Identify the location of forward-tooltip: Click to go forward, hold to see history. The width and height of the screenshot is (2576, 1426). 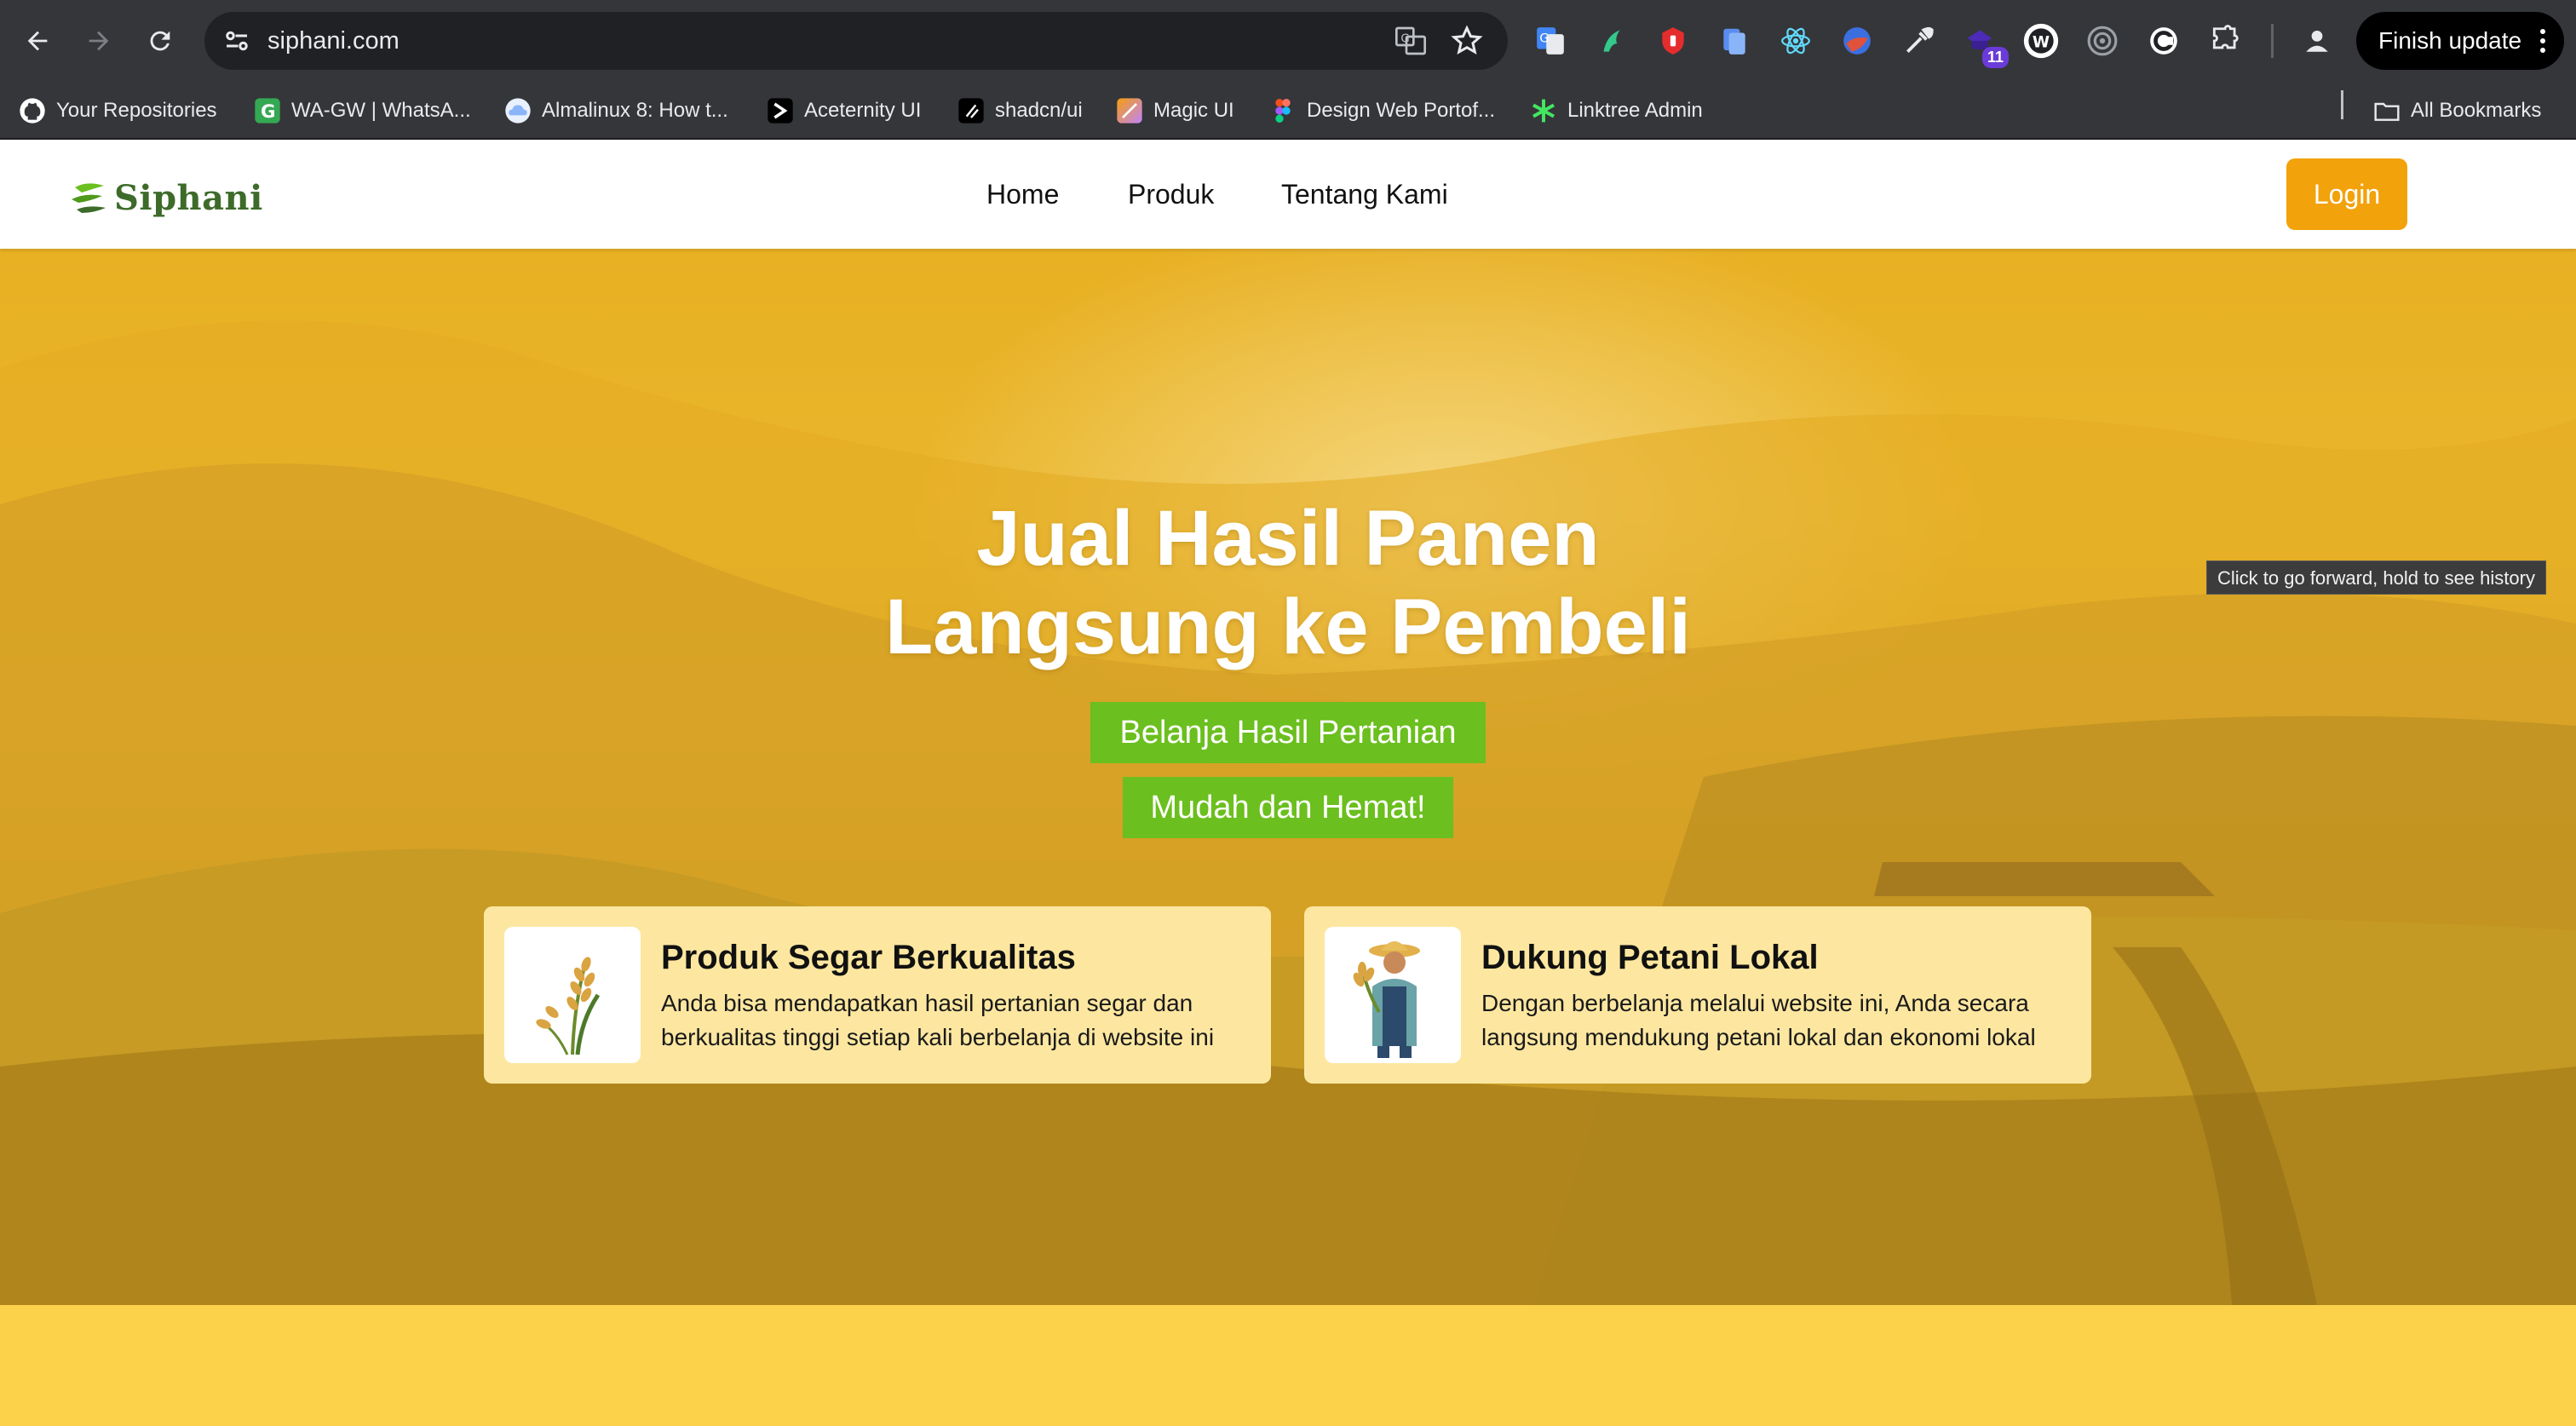
(2376, 578).